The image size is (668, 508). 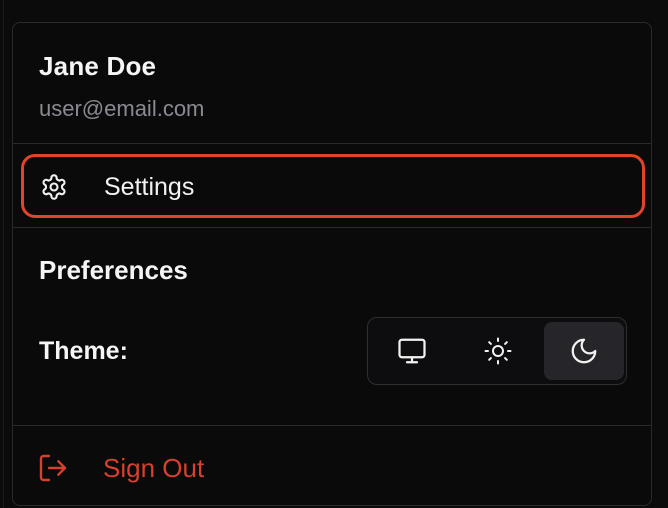 I want to click on sign-out-button: Sign Out, so click(x=332, y=466).